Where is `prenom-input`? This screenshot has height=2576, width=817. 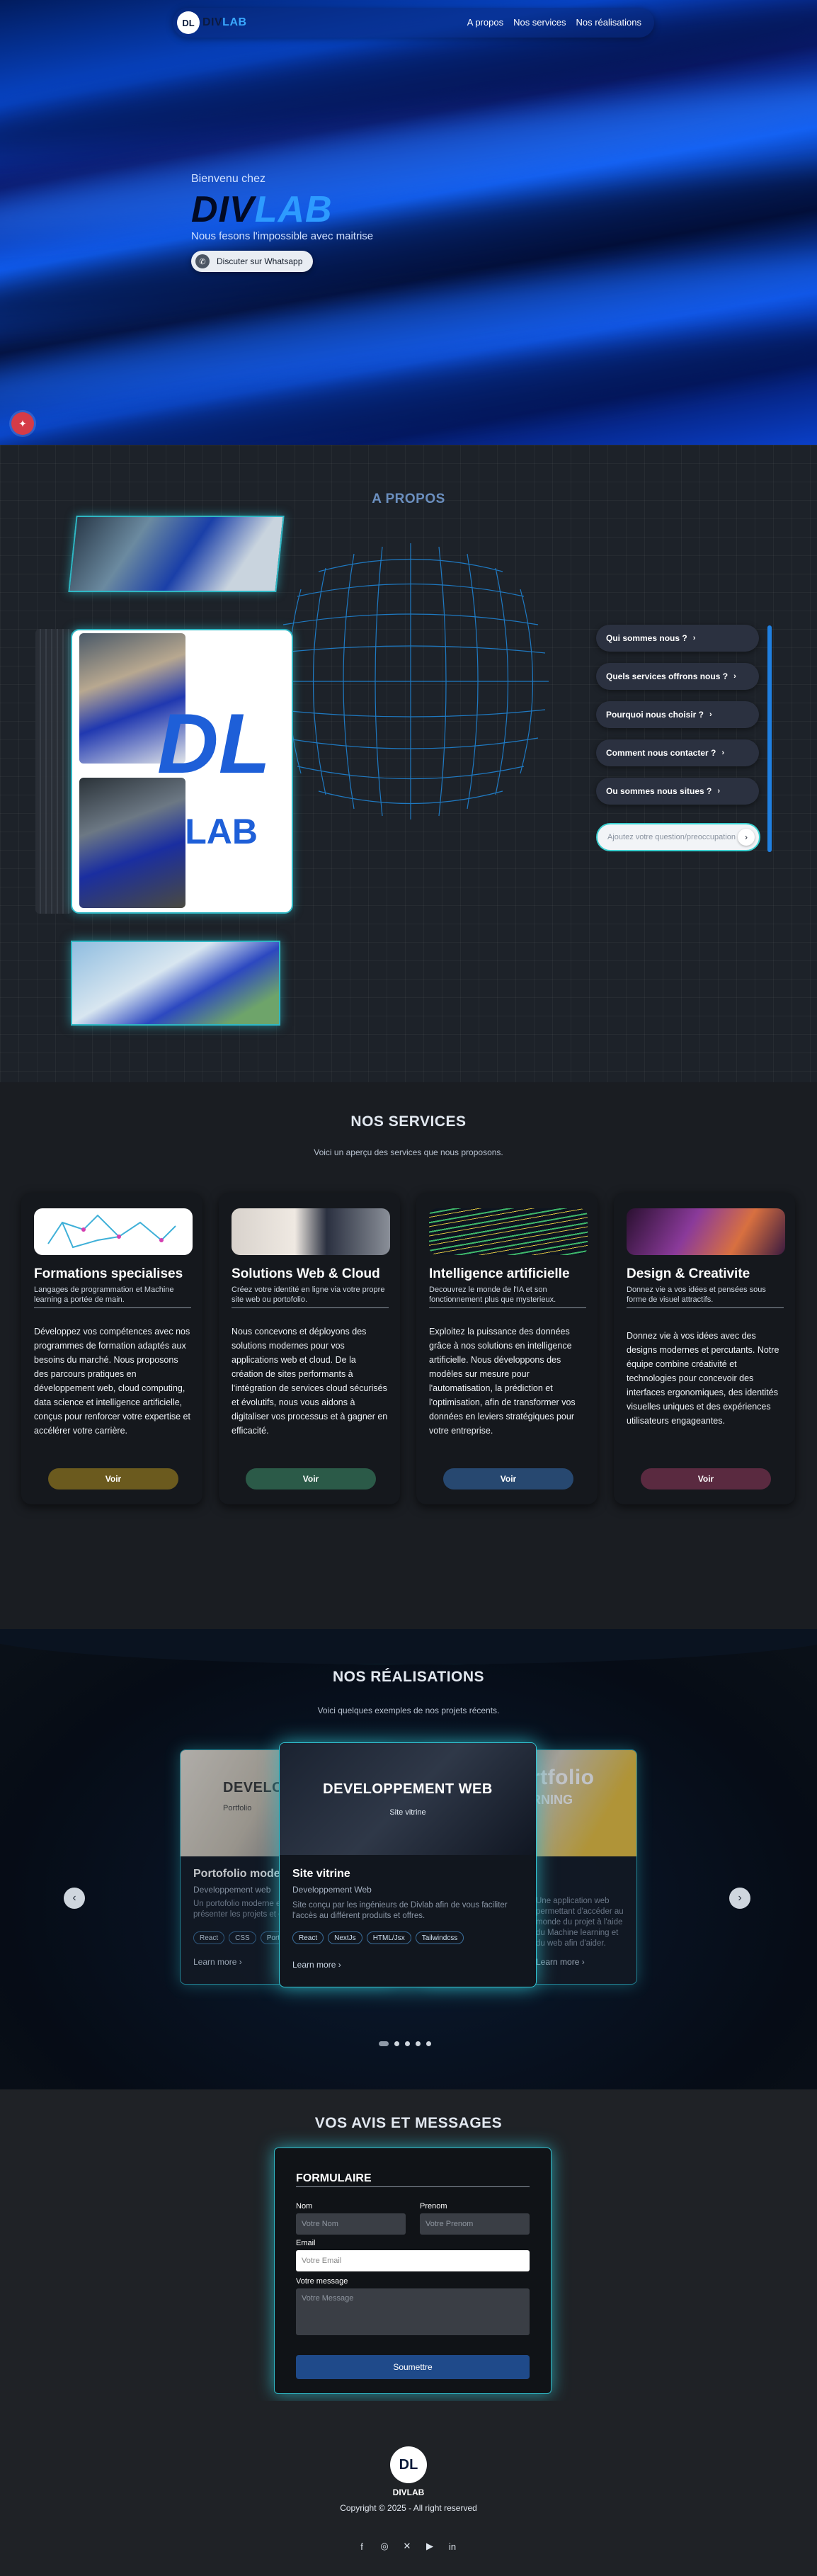 prenom-input is located at coordinates (475, 2224).